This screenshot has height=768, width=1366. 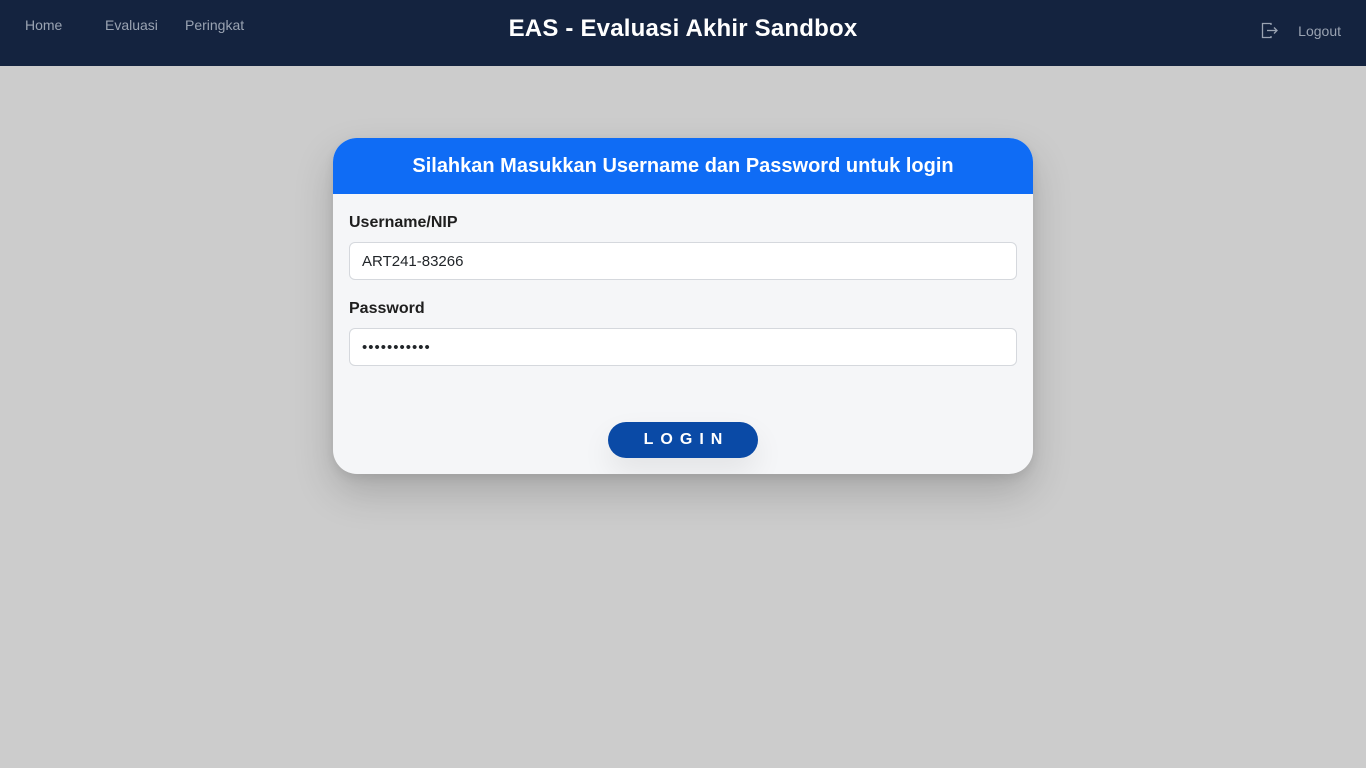 I want to click on login-button: LOGIN, so click(x=683, y=440).